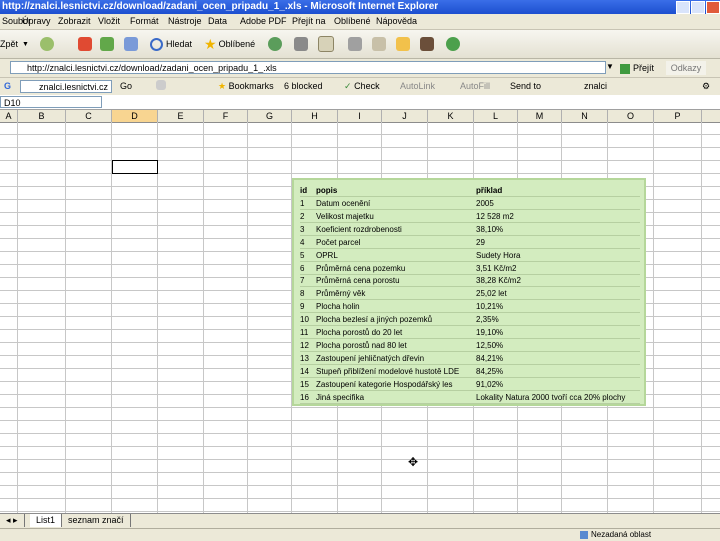 The image size is (720, 541). What do you see at coordinates (490, 332) in the screenshot?
I see `cell-priklad: 19,10%` at bounding box center [490, 332].